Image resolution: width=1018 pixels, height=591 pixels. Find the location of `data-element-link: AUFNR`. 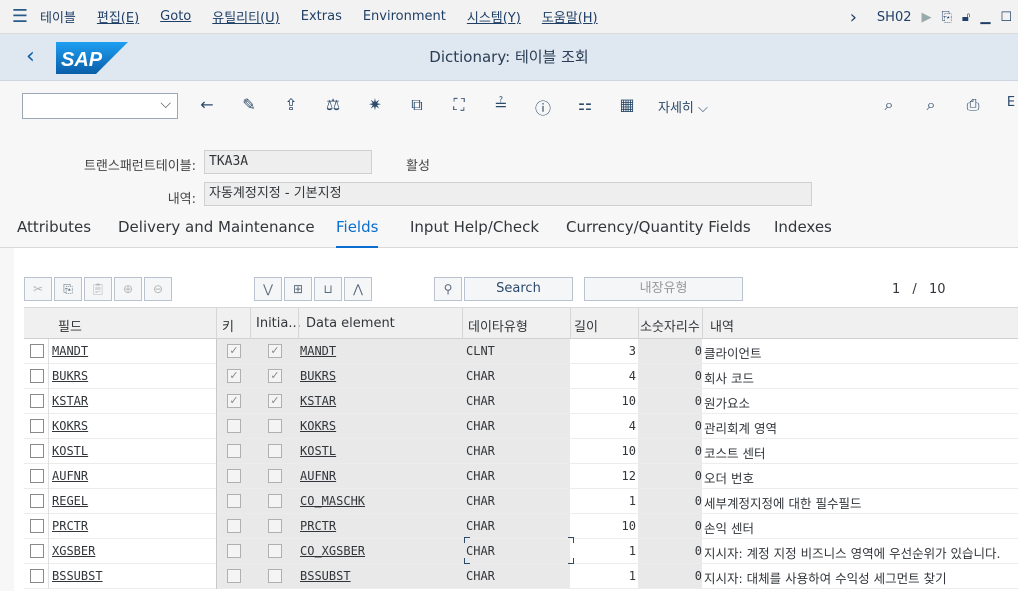

data-element-link: AUFNR is located at coordinates (318, 476).